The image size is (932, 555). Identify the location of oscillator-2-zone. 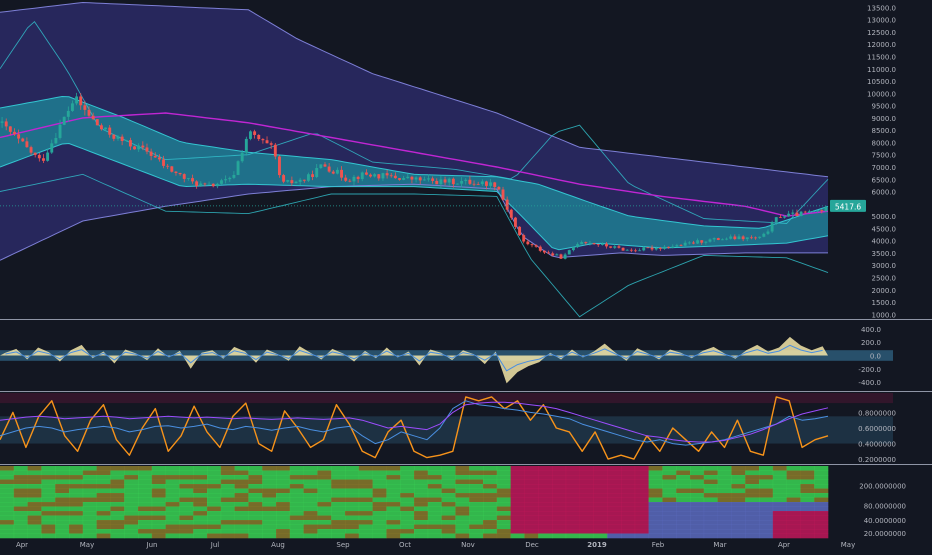
(446, 430).